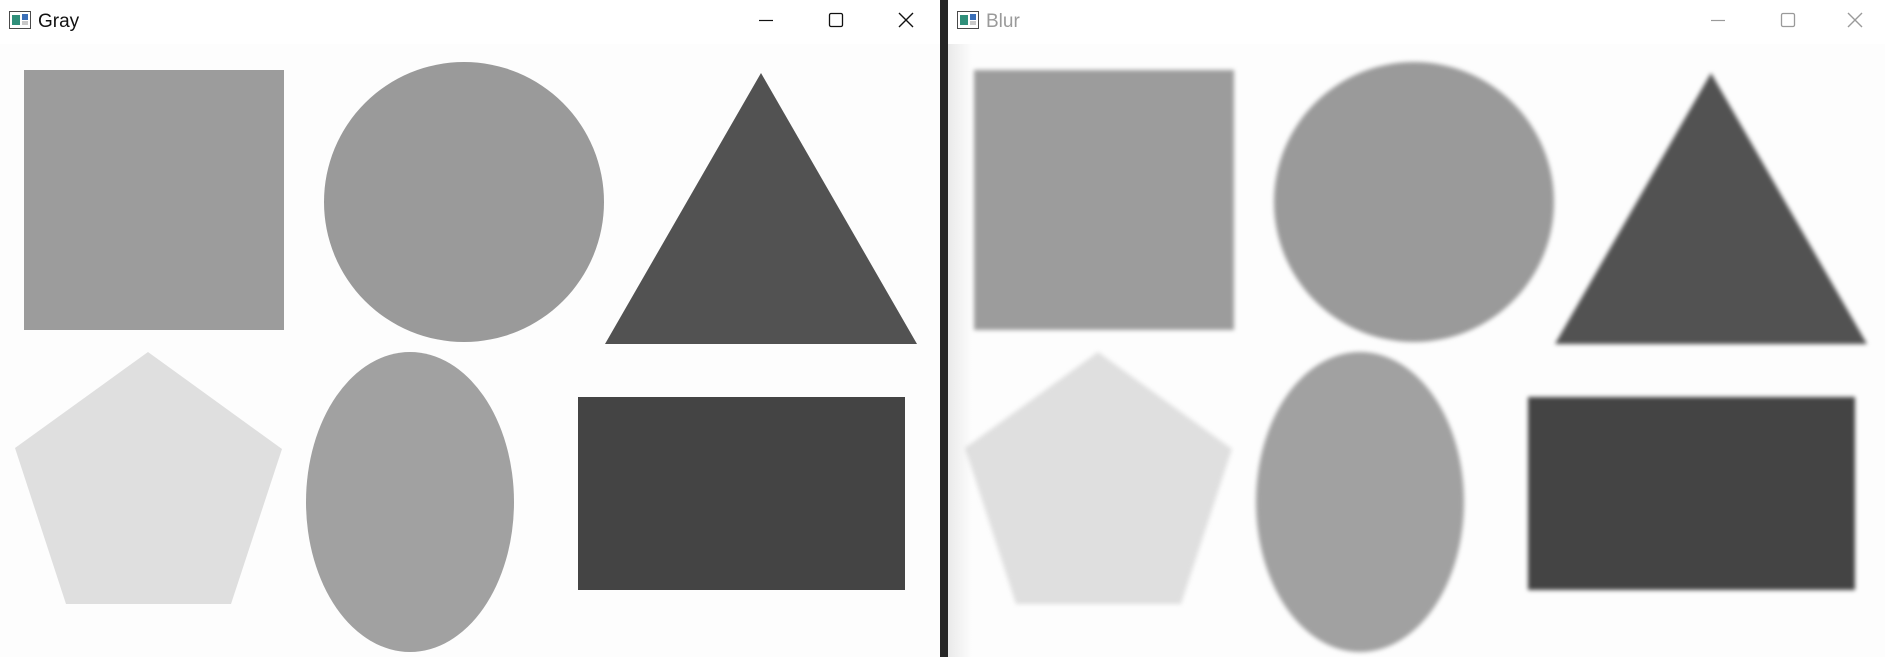  What do you see at coordinates (1003, 21) in the screenshot?
I see `window-title: Blur` at bounding box center [1003, 21].